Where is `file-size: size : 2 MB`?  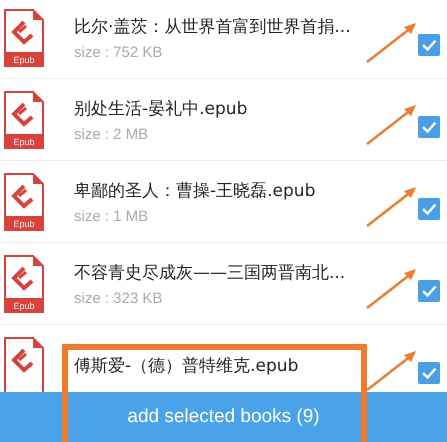
file-size: size : 2 MB is located at coordinates (112, 134).